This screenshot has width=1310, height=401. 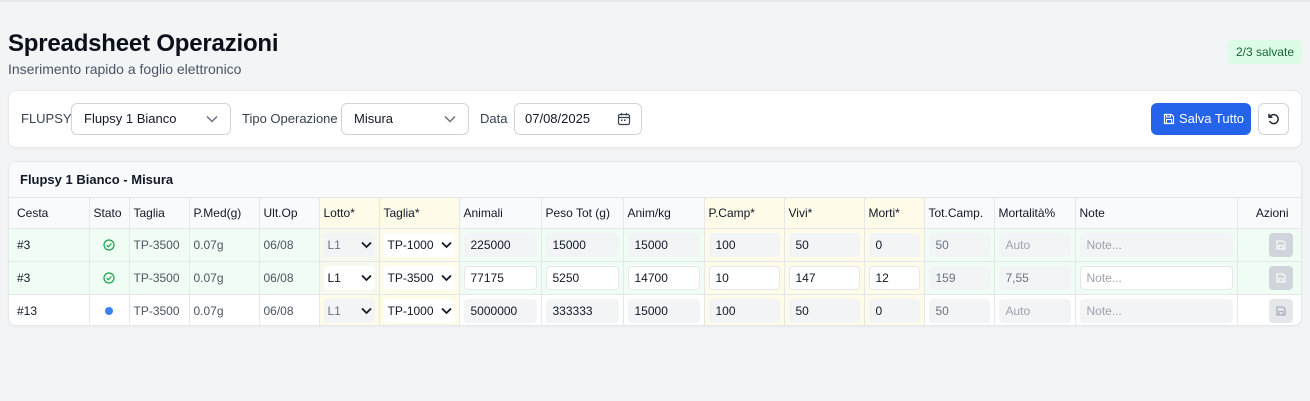 What do you see at coordinates (663, 277) in the screenshot?
I see `animali-kg-input: 14700` at bounding box center [663, 277].